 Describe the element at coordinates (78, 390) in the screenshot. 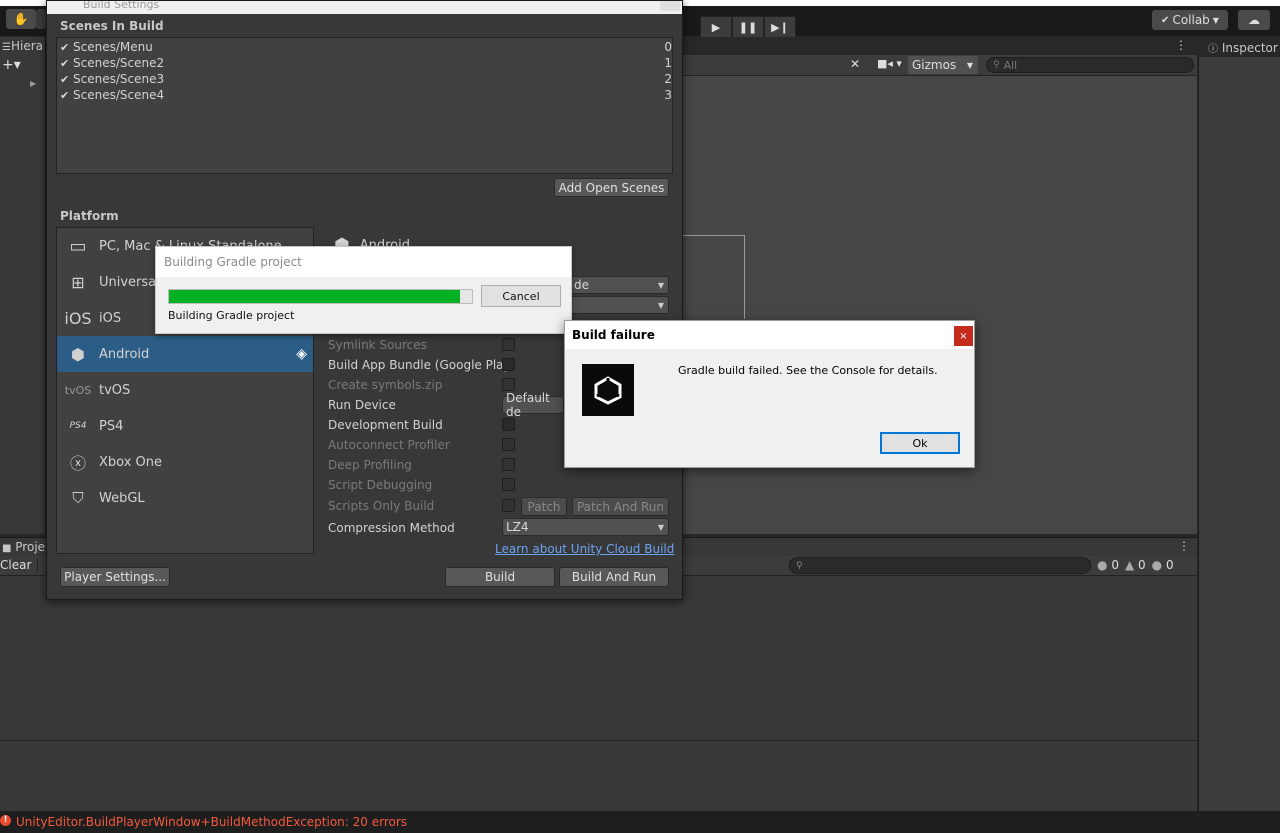

I see `tvos-icon: tvOS` at that location.